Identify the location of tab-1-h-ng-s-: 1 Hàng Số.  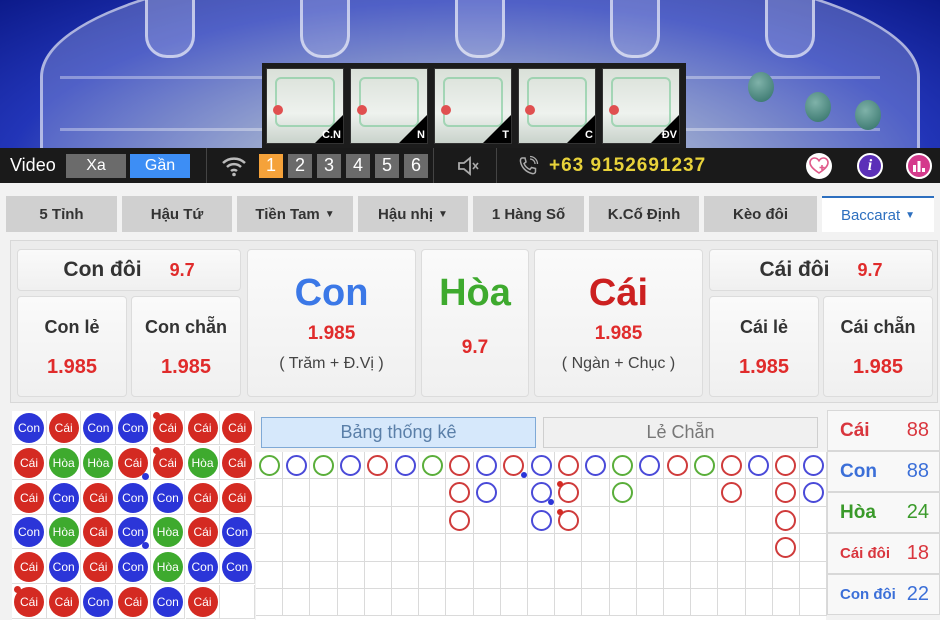
(528, 214).